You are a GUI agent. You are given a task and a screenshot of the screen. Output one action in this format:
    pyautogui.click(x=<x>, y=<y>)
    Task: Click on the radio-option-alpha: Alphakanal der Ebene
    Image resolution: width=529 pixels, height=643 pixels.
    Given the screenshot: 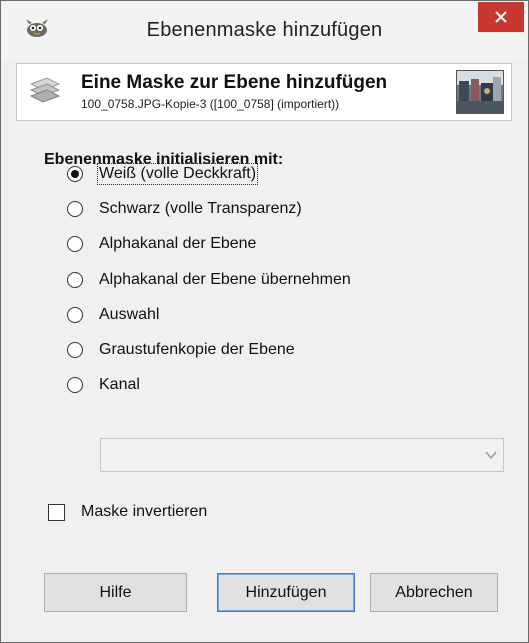 What is the action you would take?
    pyautogui.click(x=161, y=244)
    